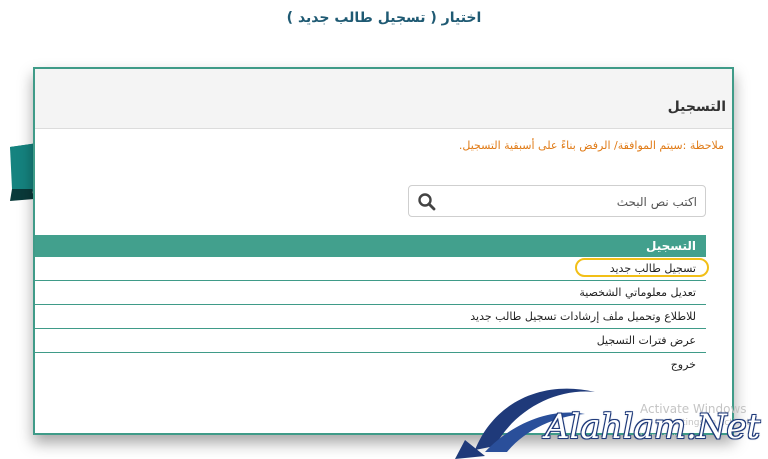 This screenshot has height=459, width=768. I want to click on menu-item-label: عرض فترات التسجيل, so click(646, 340).